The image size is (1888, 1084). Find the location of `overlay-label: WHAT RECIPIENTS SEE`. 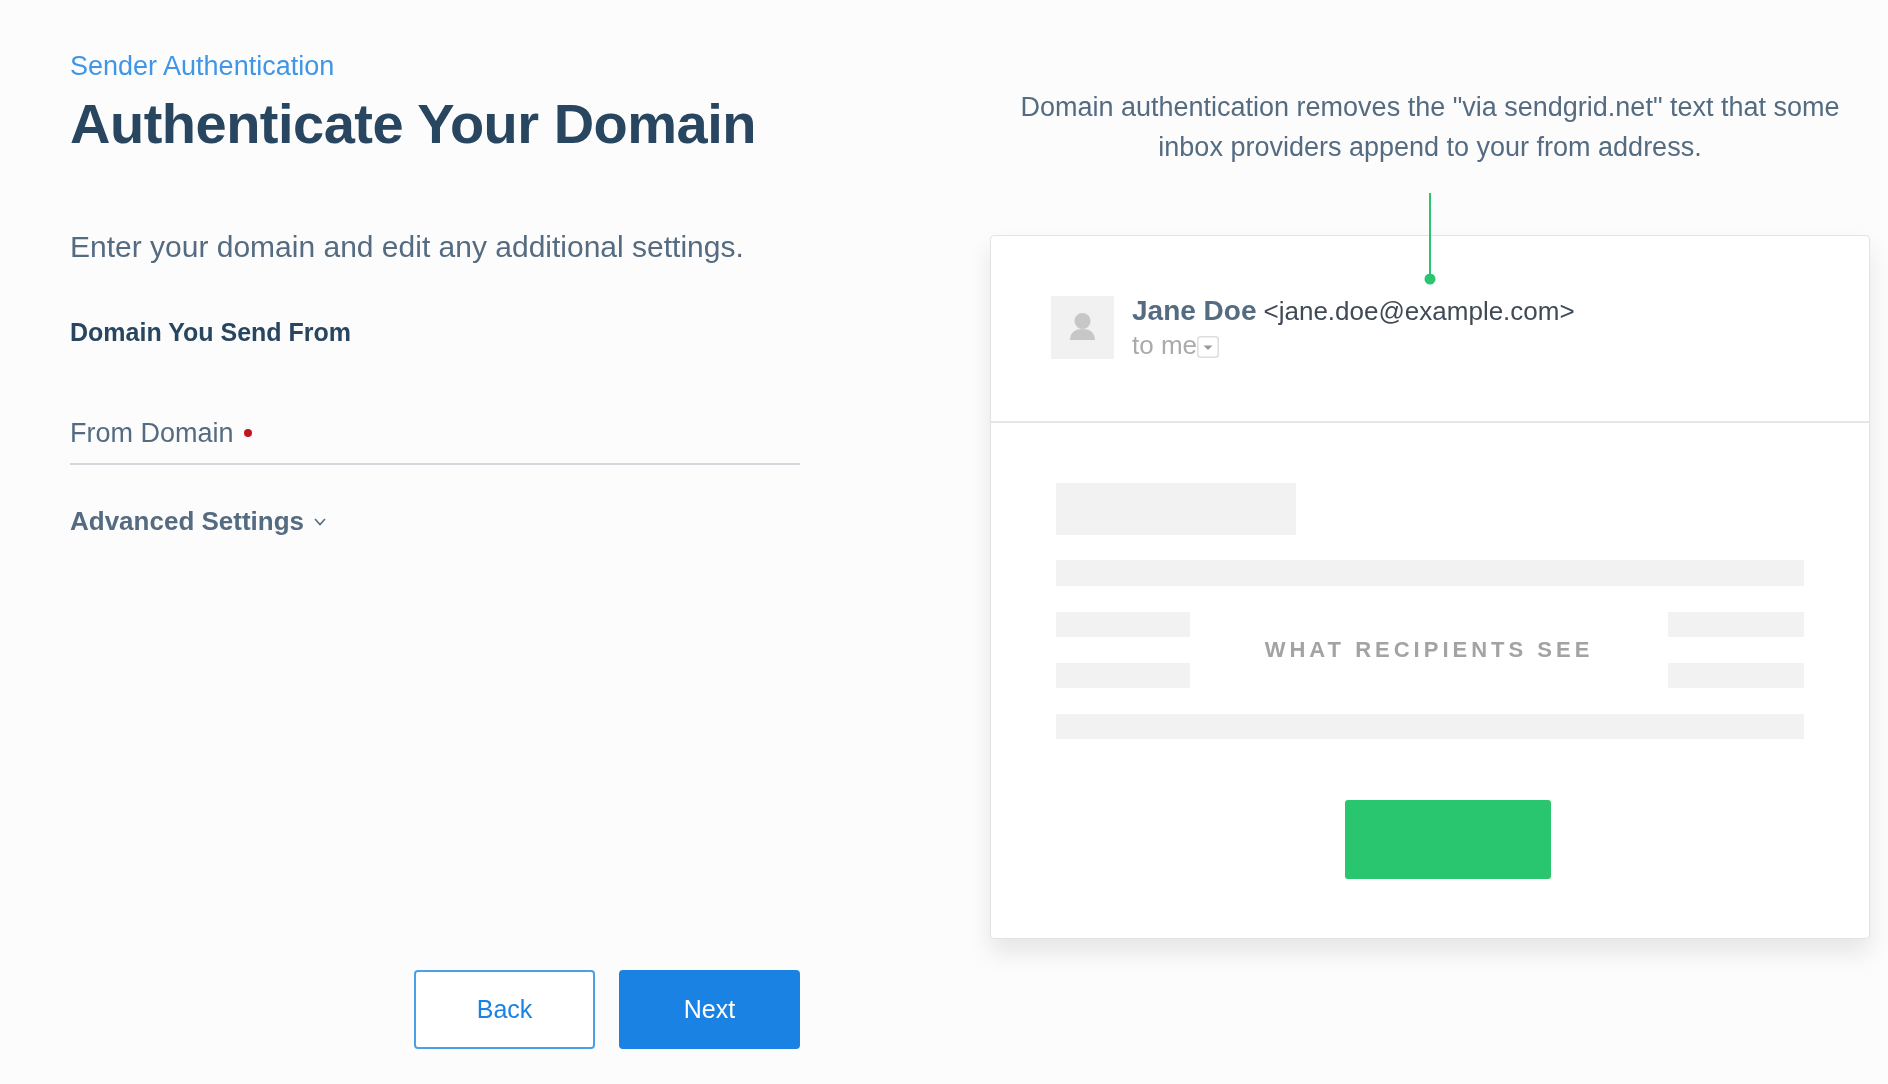

overlay-label: WHAT RECIPIENTS SEE is located at coordinates (1429, 650).